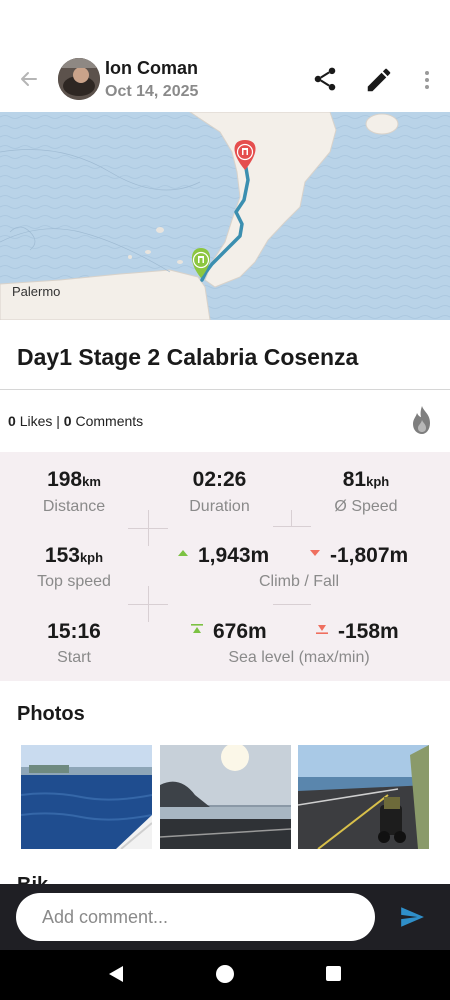 This screenshot has height=1000, width=450. What do you see at coordinates (74, 581) in the screenshot?
I see `top-speed-label: Top speed` at bounding box center [74, 581].